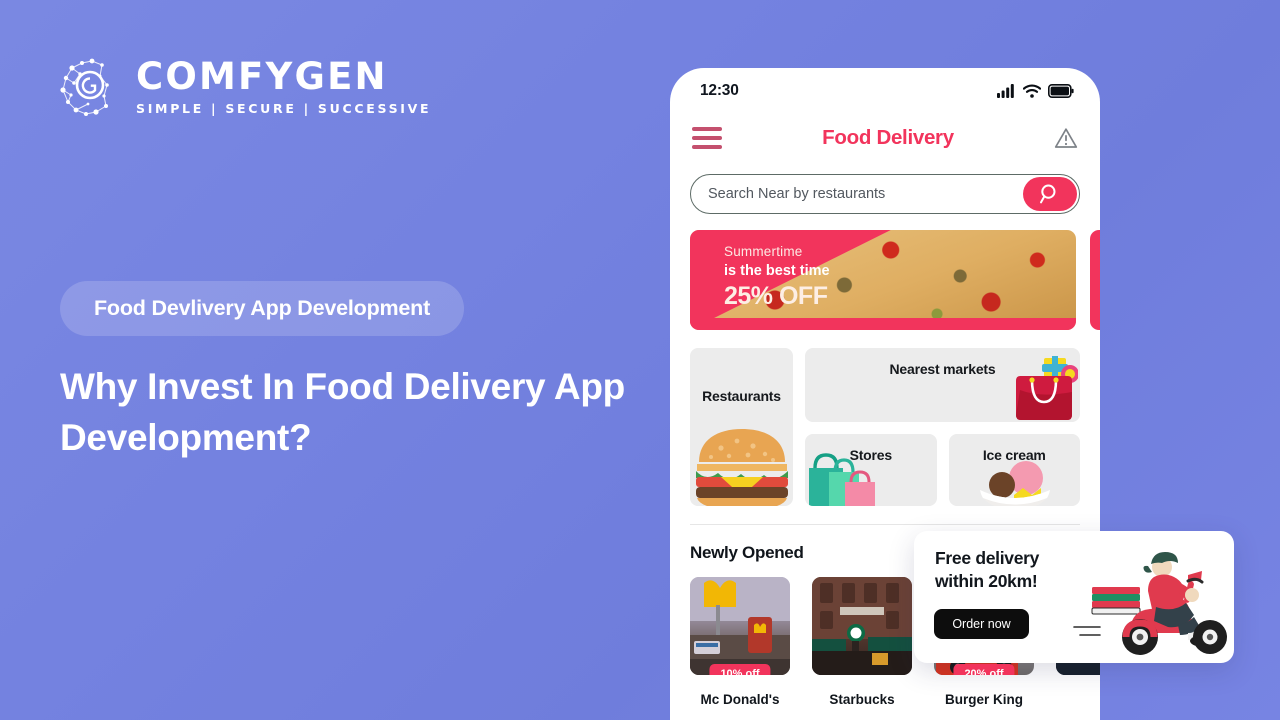 This screenshot has width=1280, height=720. What do you see at coordinates (1015, 483) in the screenshot?
I see `ice-cream-bowl-icon` at bounding box center [1015, 483].